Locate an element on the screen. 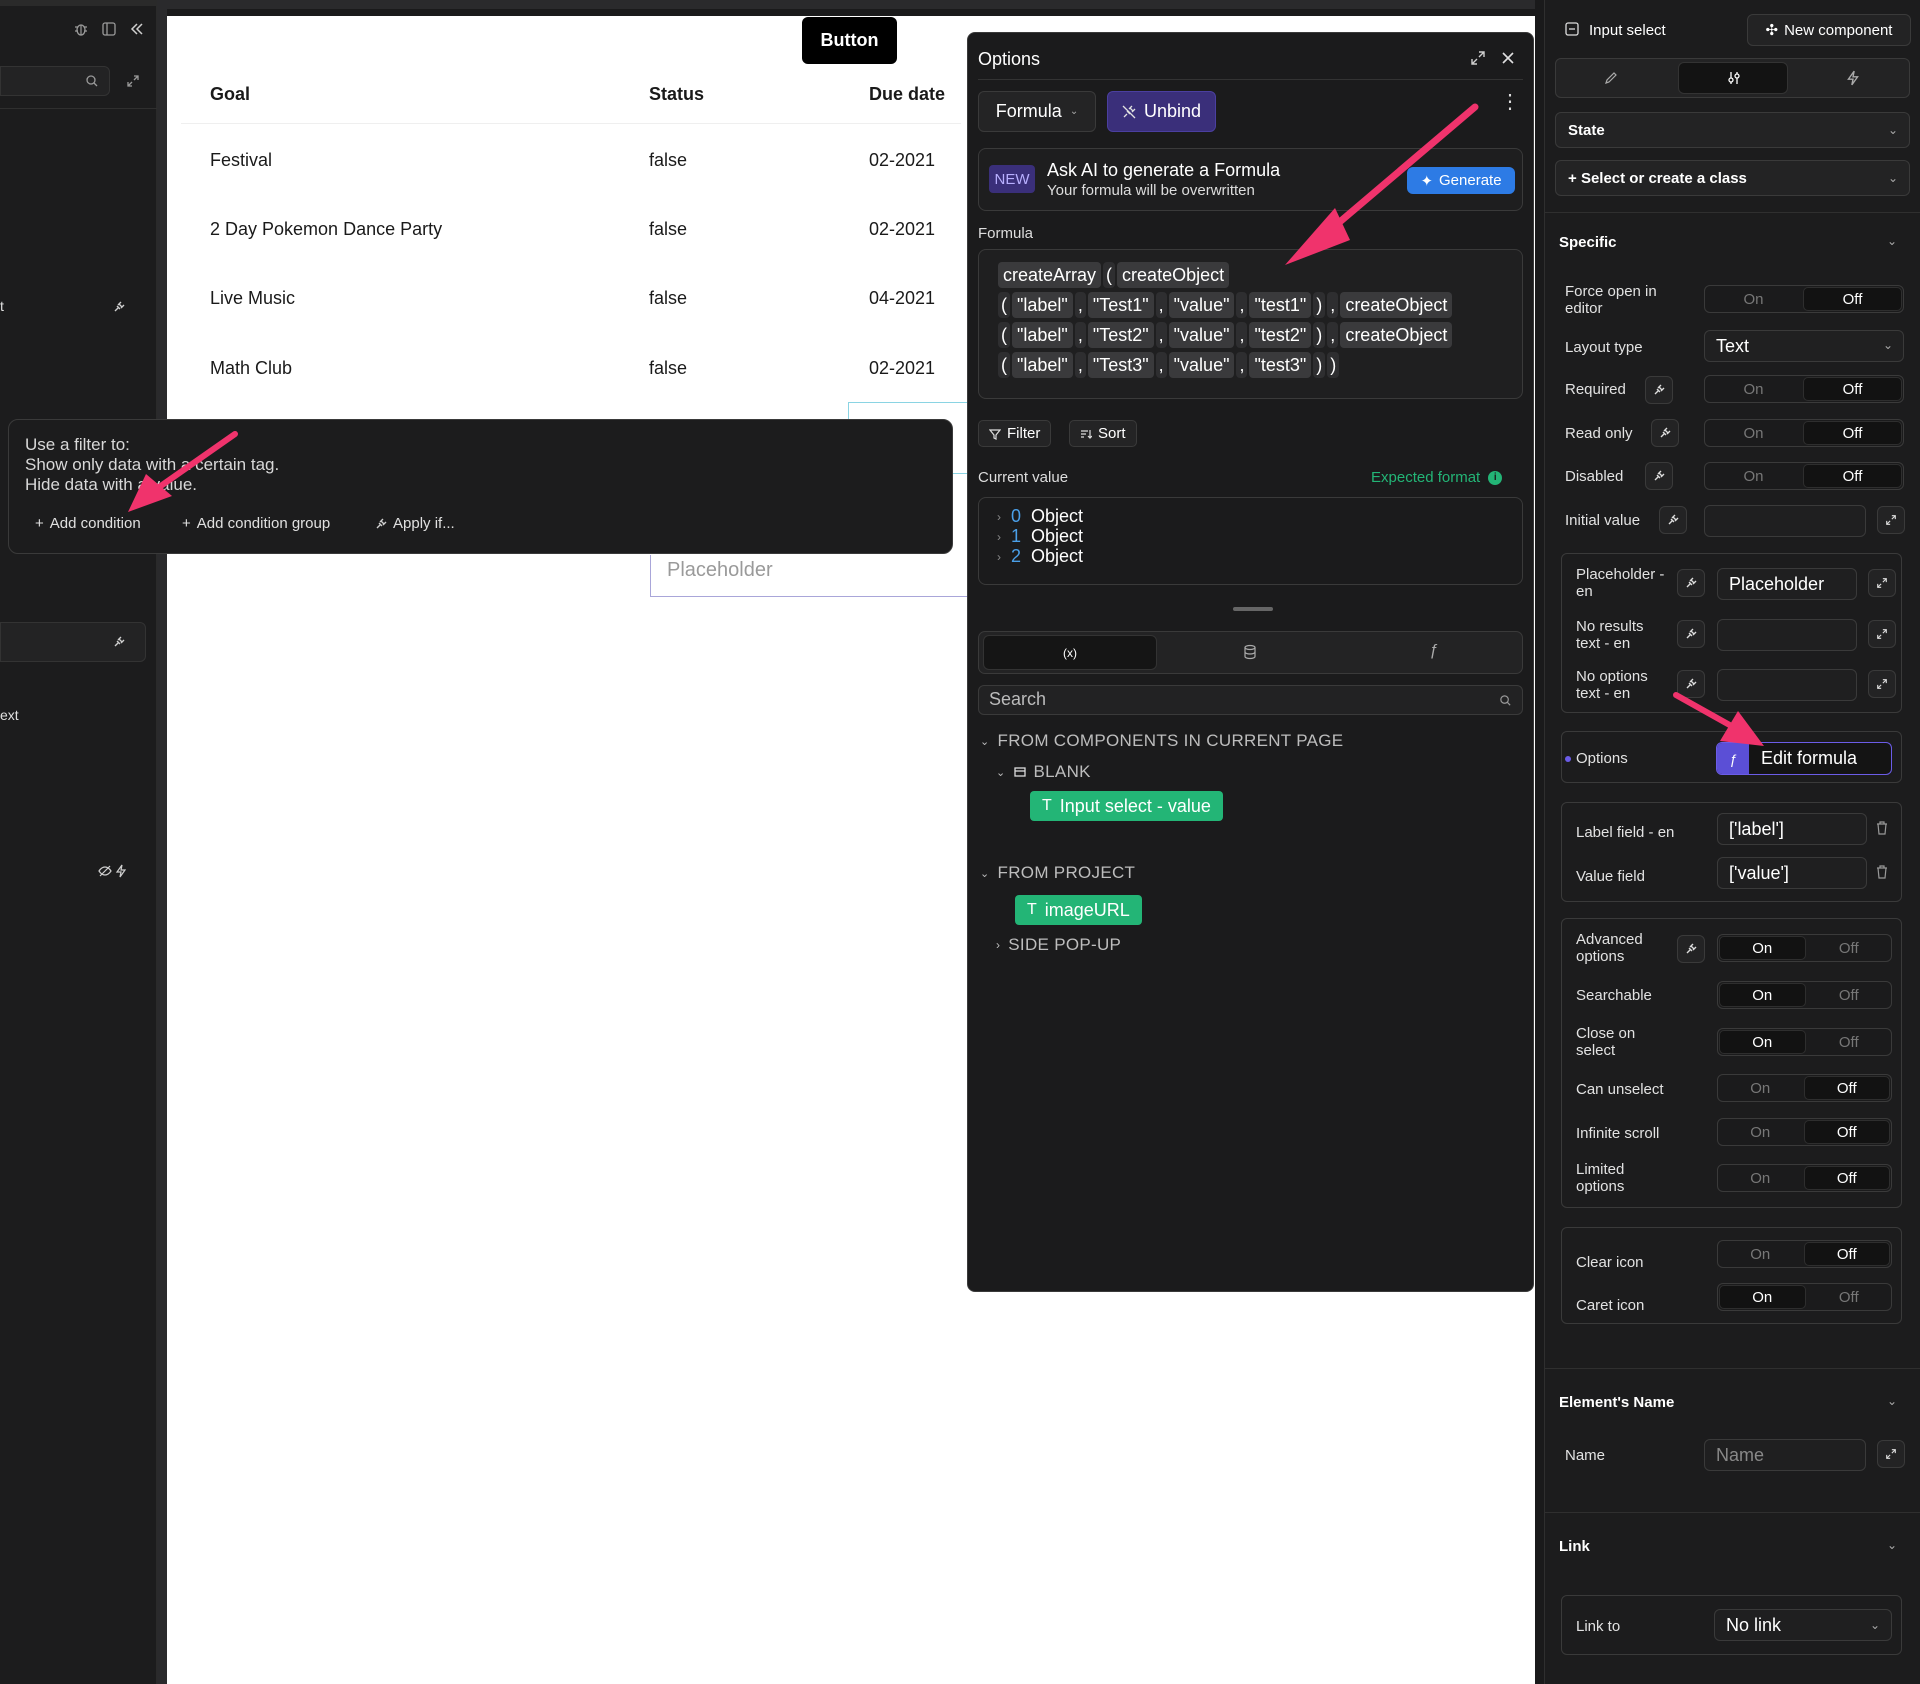 The height and width of the screenshot is (1684, 1920). value-item: › 1 Object is located at coordinates (1040, 536).